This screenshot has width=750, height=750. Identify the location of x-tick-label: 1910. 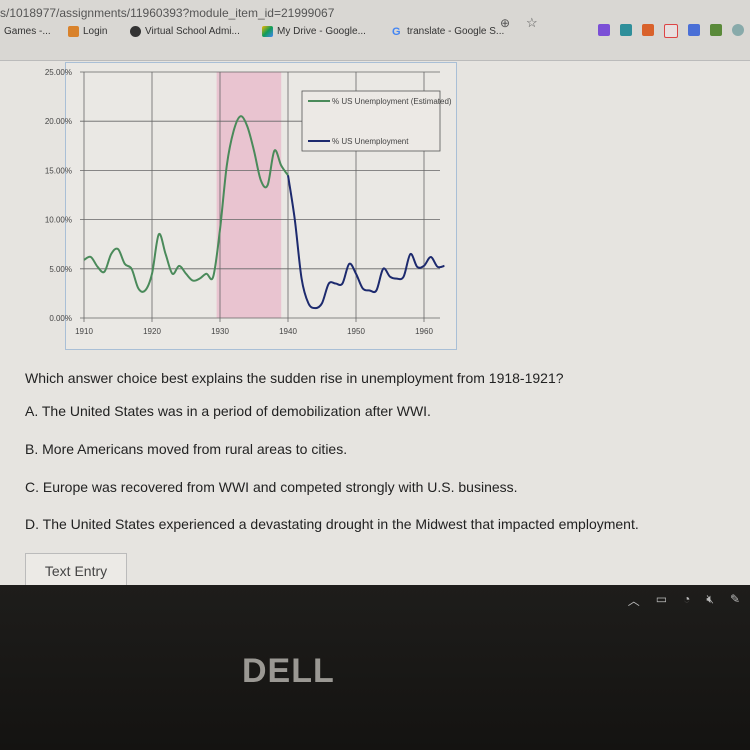
(84, 331).